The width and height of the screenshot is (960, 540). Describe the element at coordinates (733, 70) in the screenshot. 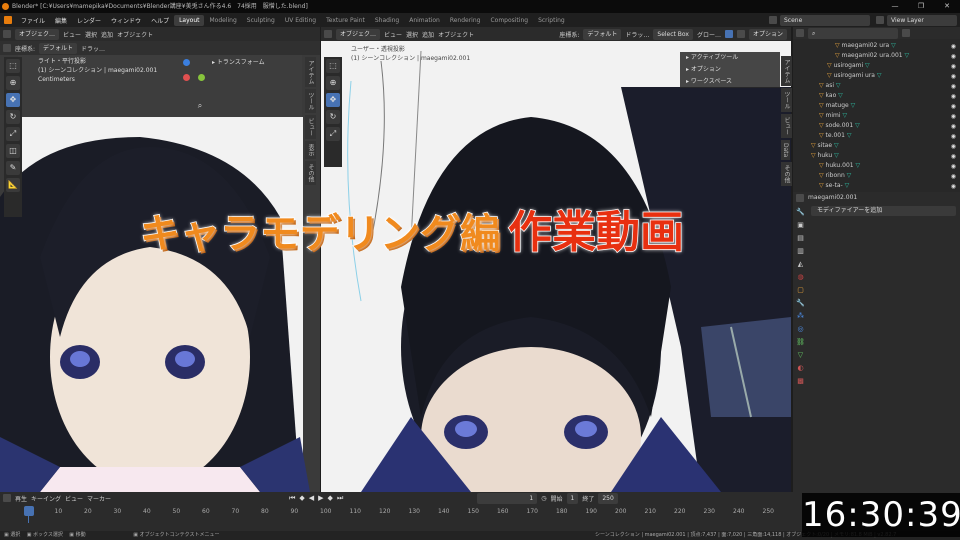

I see `panel-options: ▸ オプション` at that location.